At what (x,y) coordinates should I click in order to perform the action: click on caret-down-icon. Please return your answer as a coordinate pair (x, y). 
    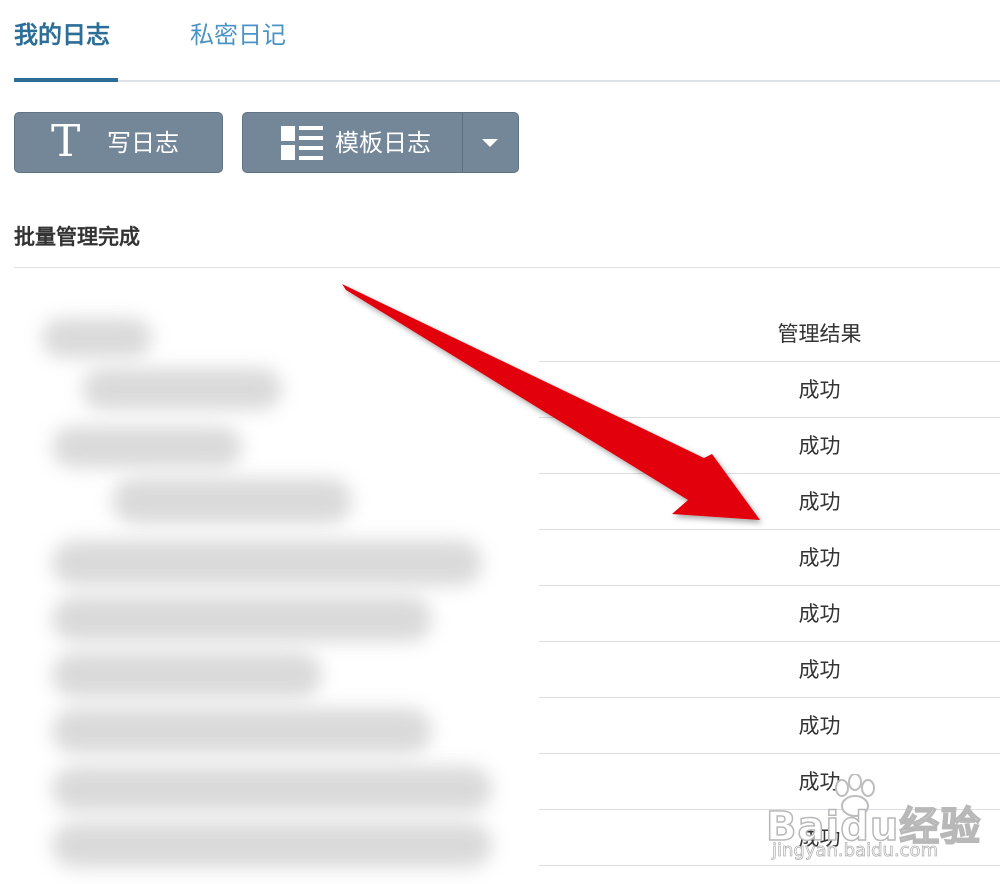
    Looking at the image, I should click on (490, 143).